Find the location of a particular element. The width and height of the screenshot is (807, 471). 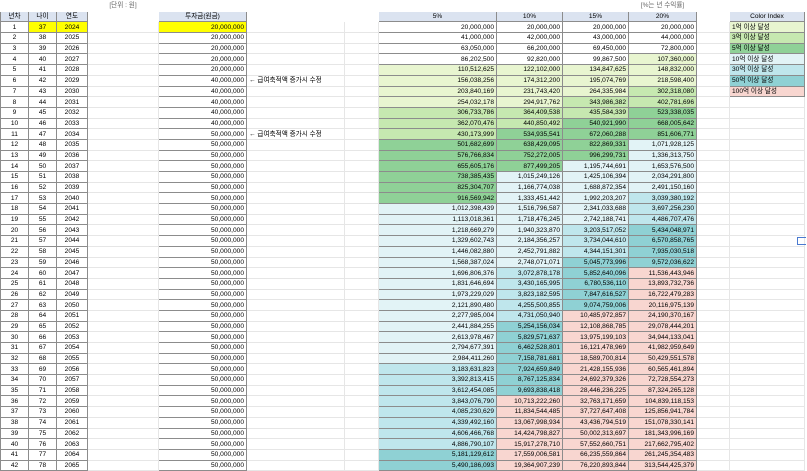

cell-age: 73 is located at coordinates (42, 412).